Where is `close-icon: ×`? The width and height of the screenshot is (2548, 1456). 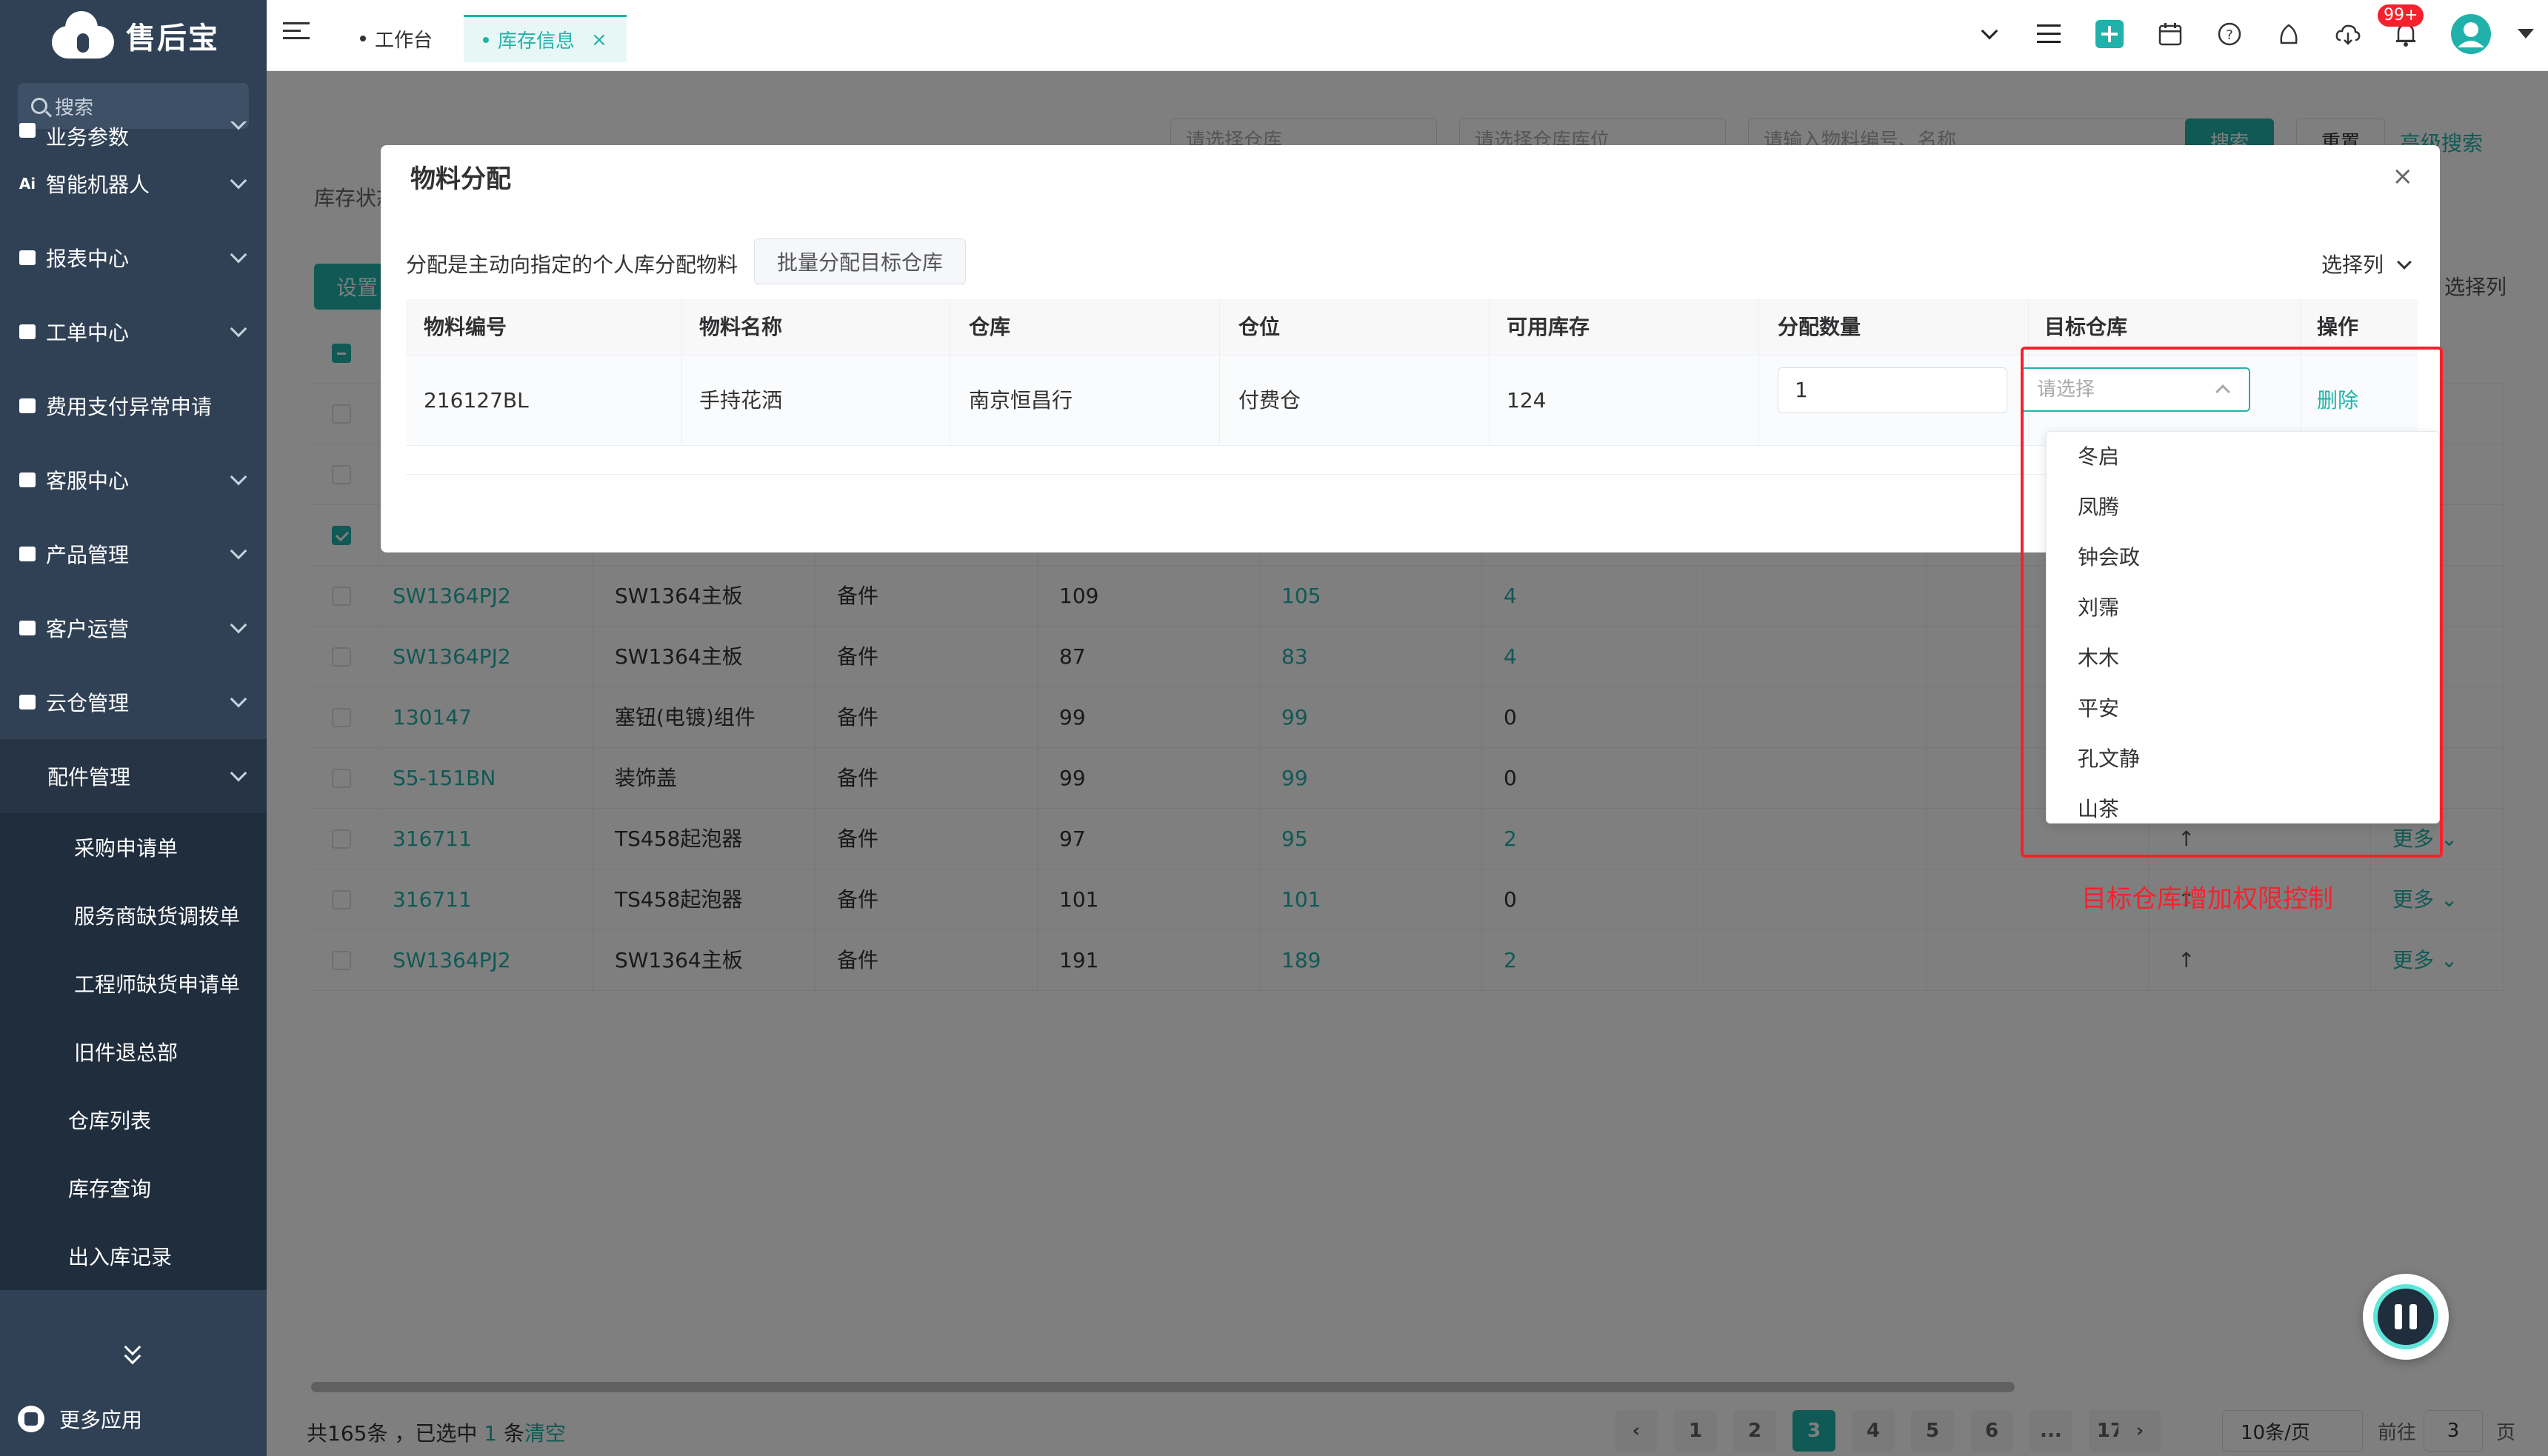
close-icon: × is located at coordinates (2403, 176).